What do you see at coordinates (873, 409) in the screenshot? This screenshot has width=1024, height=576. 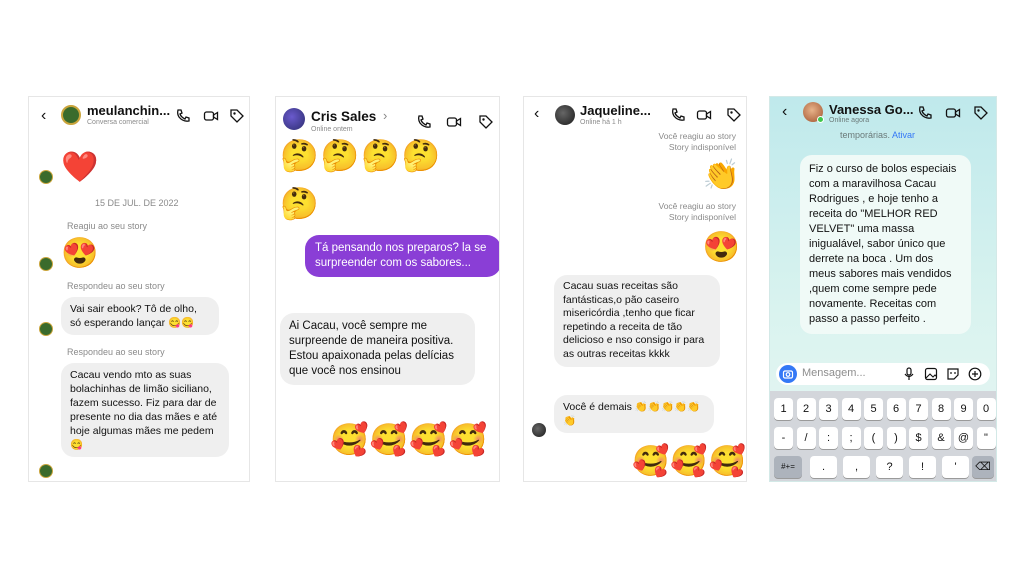 I see `key: 5` at bounding box center [873, 409].